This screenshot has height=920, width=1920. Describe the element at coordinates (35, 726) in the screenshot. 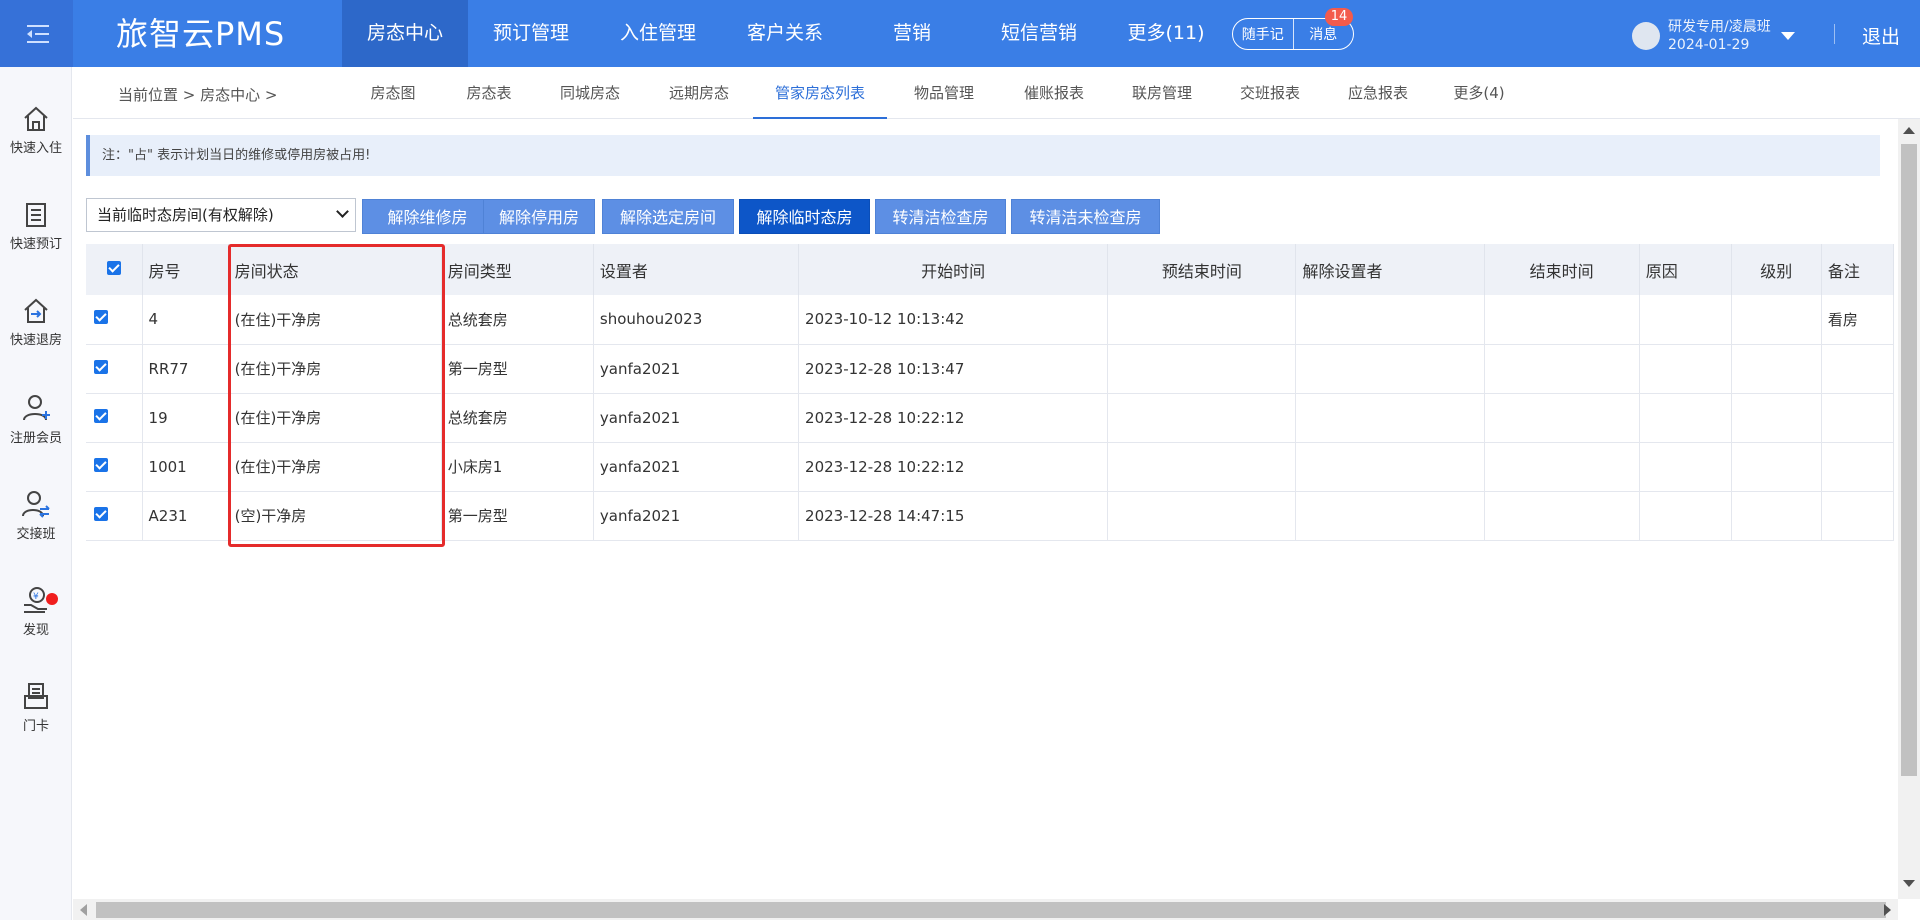

I see `sidebar-item-label: 门卡` at that location.